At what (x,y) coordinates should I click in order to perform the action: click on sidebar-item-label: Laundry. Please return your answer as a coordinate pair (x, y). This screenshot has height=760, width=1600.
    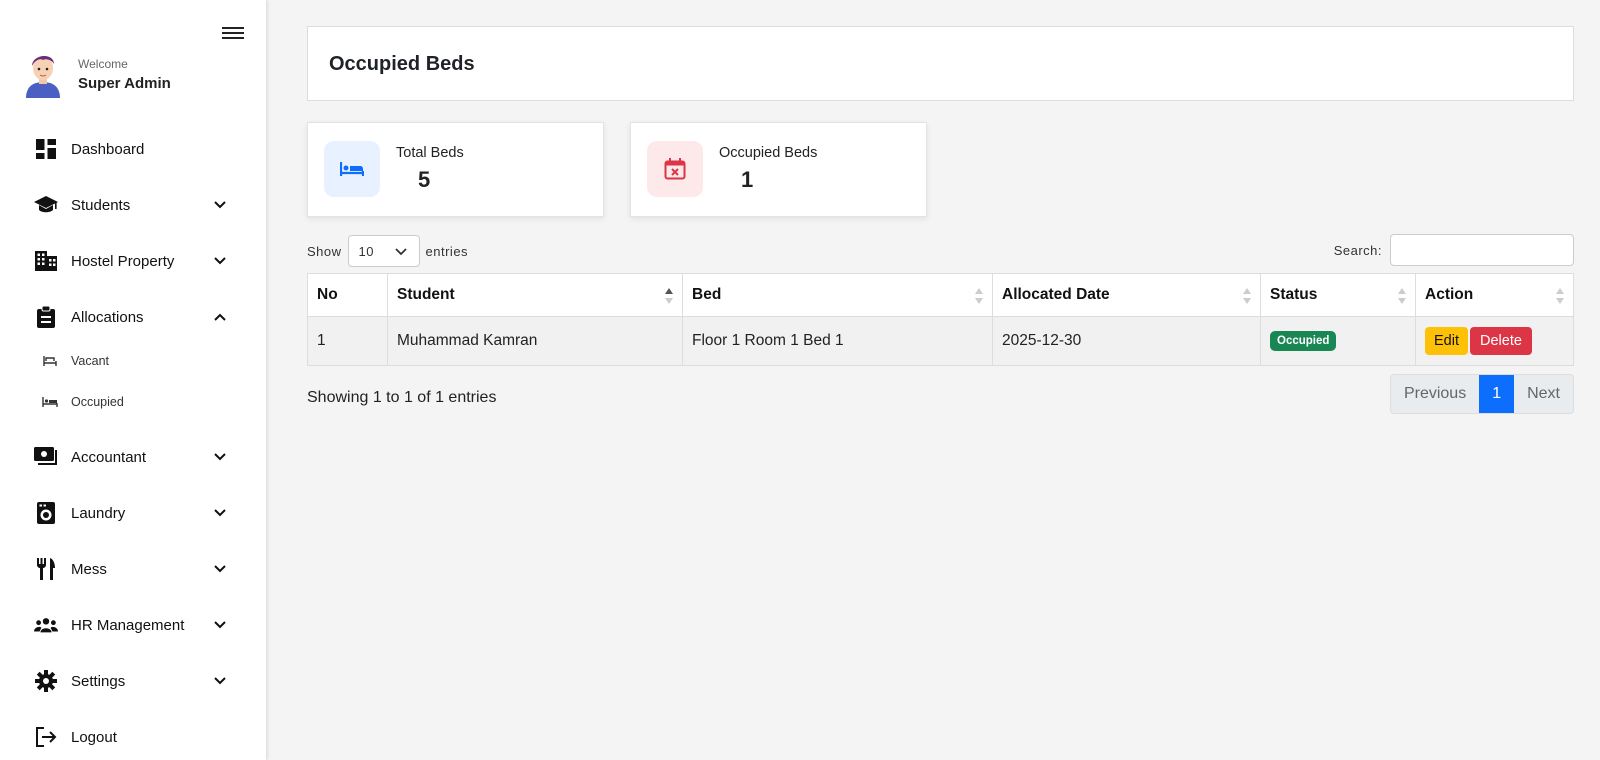
    Looking at the image, I should click on (98, 513).